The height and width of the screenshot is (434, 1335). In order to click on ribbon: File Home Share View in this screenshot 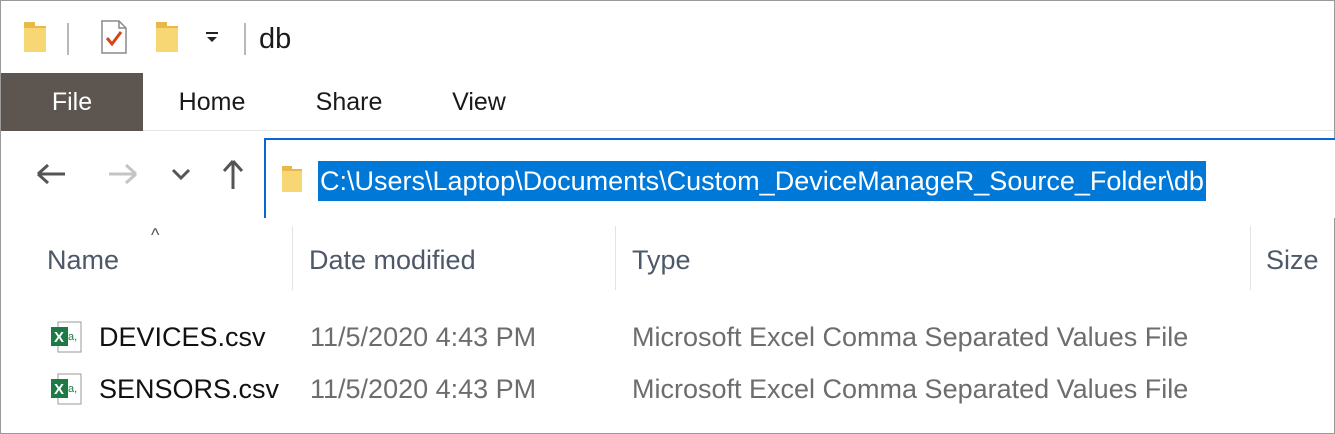, I will do `click(667, 102)`.